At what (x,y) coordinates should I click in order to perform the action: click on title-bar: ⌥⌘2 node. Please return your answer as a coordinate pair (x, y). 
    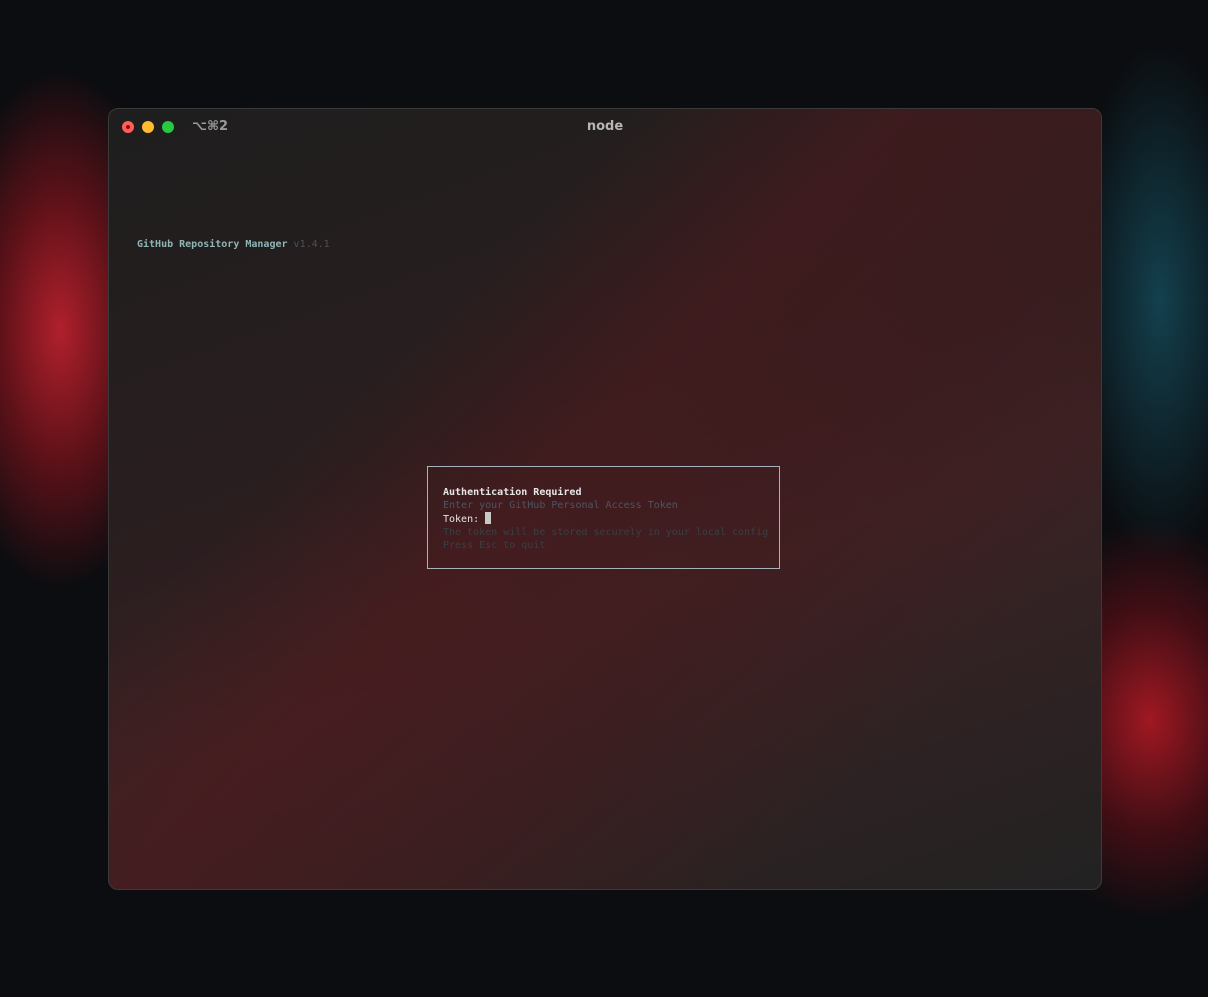
    Looking at the image, I should click on (605, 126).